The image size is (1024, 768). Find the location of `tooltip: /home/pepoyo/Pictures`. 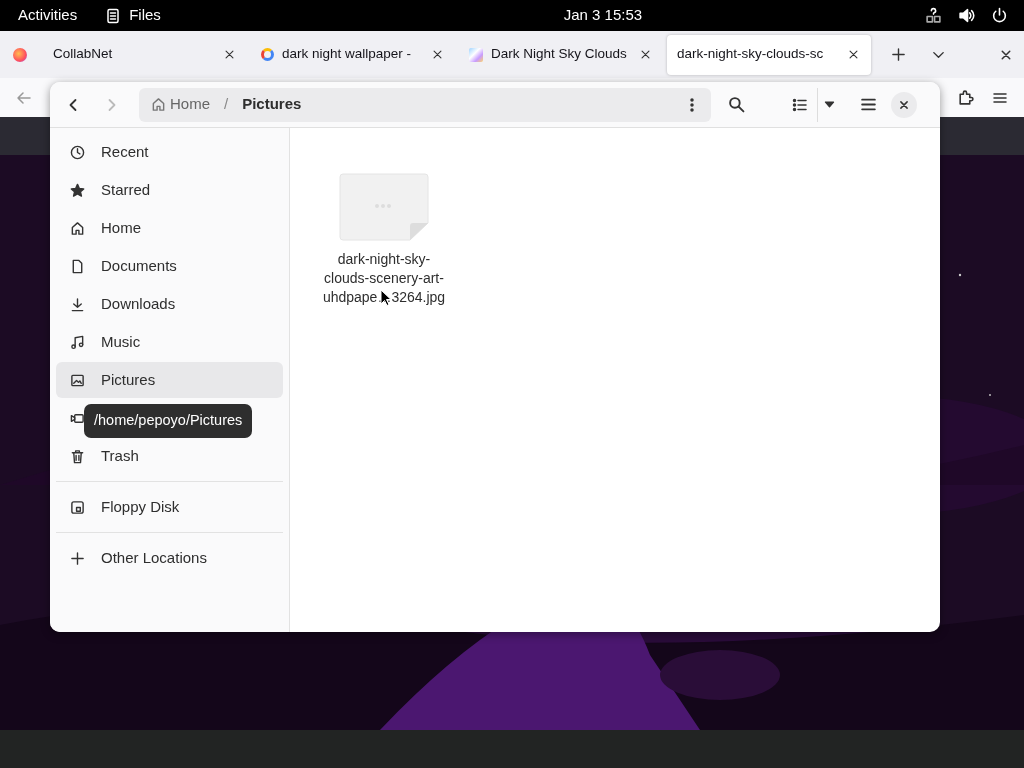

tooltip: /home/pepoyo/Pictures is located at coordinates (168, 421).